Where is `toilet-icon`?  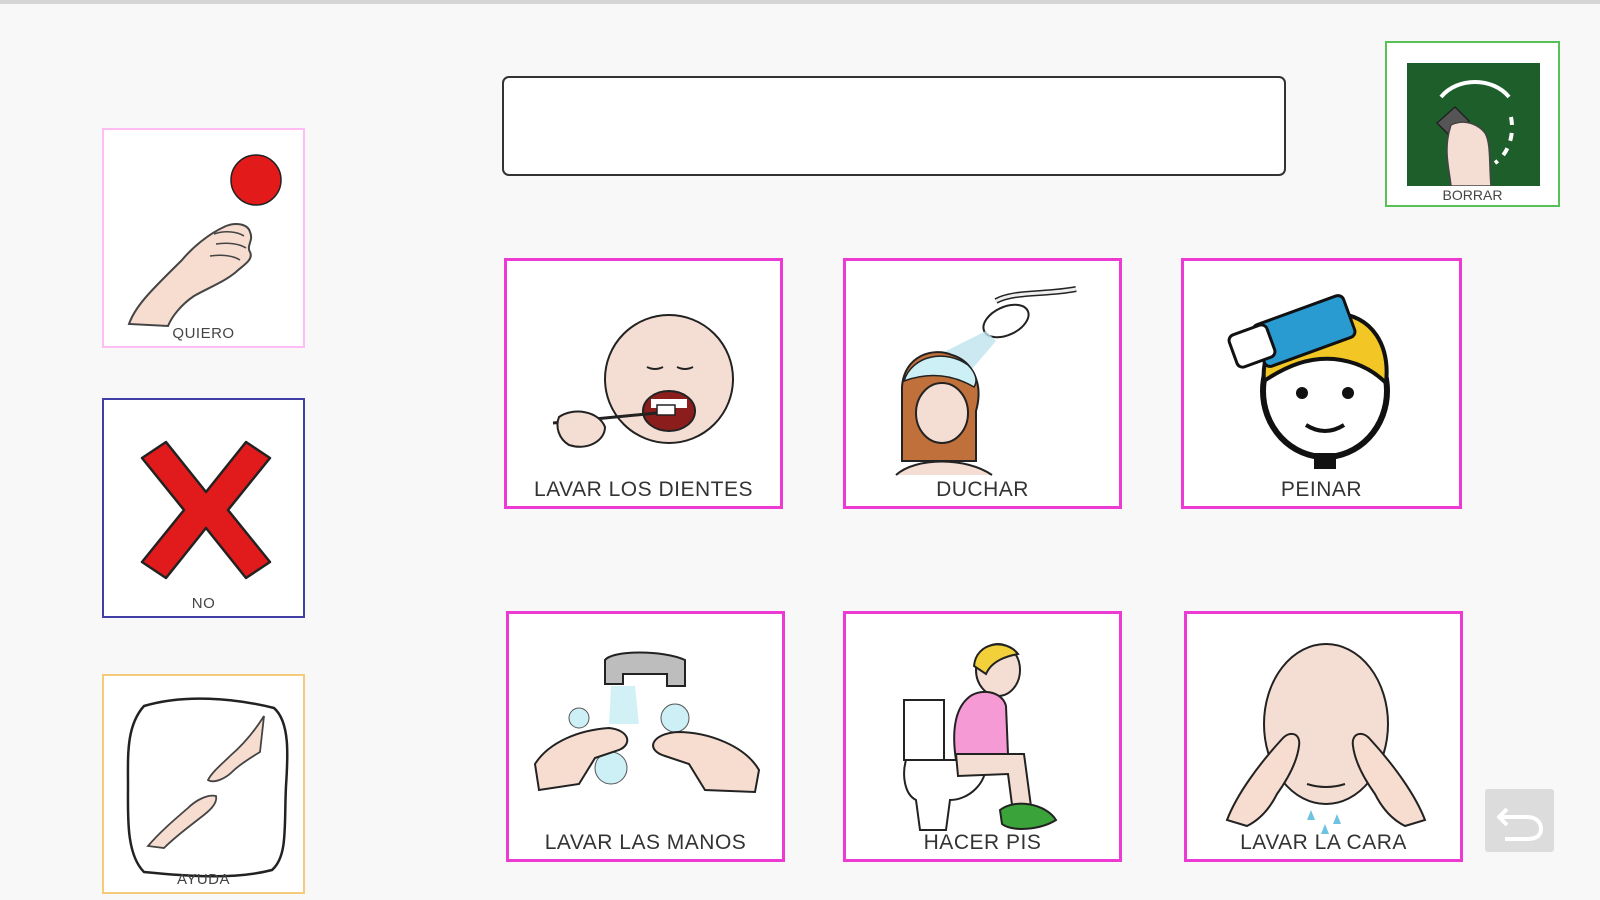 toilet-icon is located at coordinates (980, 737).